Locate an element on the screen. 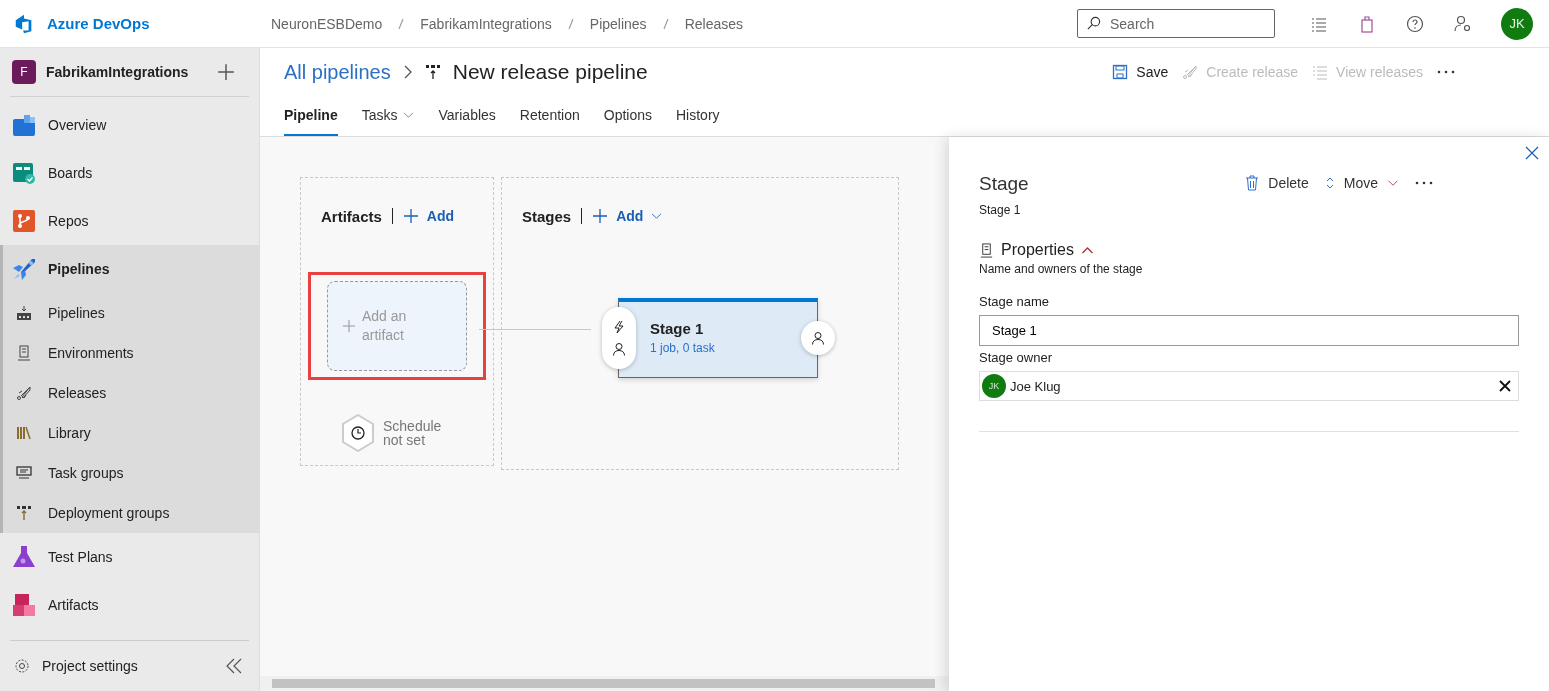 Image resolution: width=1549 pixels, height=691 pixels. user-settings-icon is located at coordinates (1463, 23).